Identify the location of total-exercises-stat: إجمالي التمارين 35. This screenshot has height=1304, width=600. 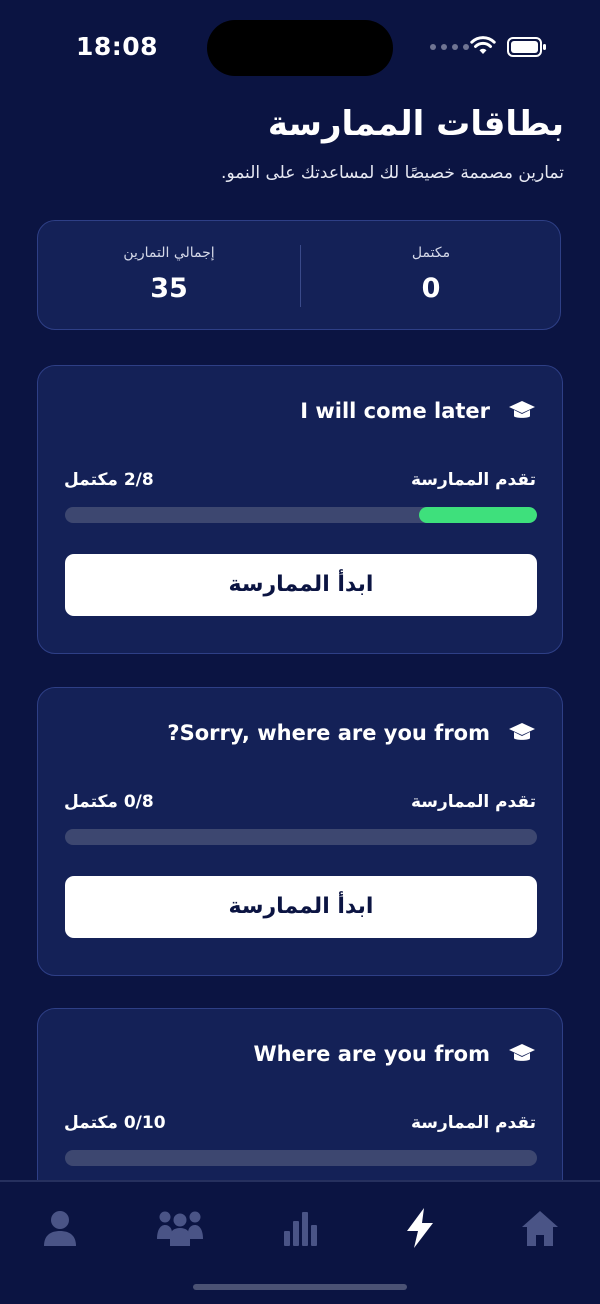
(169, 274).